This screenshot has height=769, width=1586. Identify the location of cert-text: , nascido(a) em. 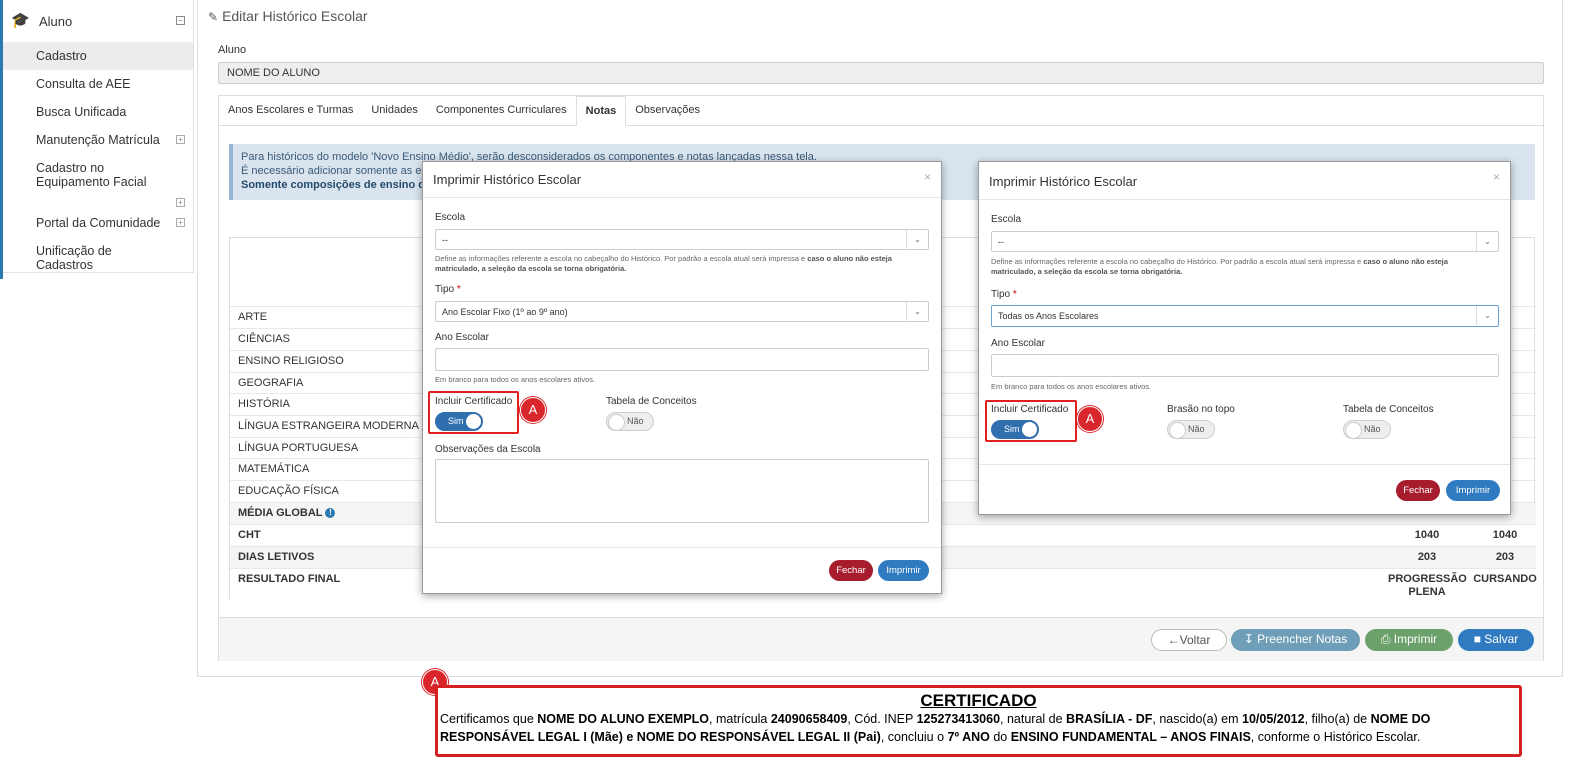
(1197, 719).